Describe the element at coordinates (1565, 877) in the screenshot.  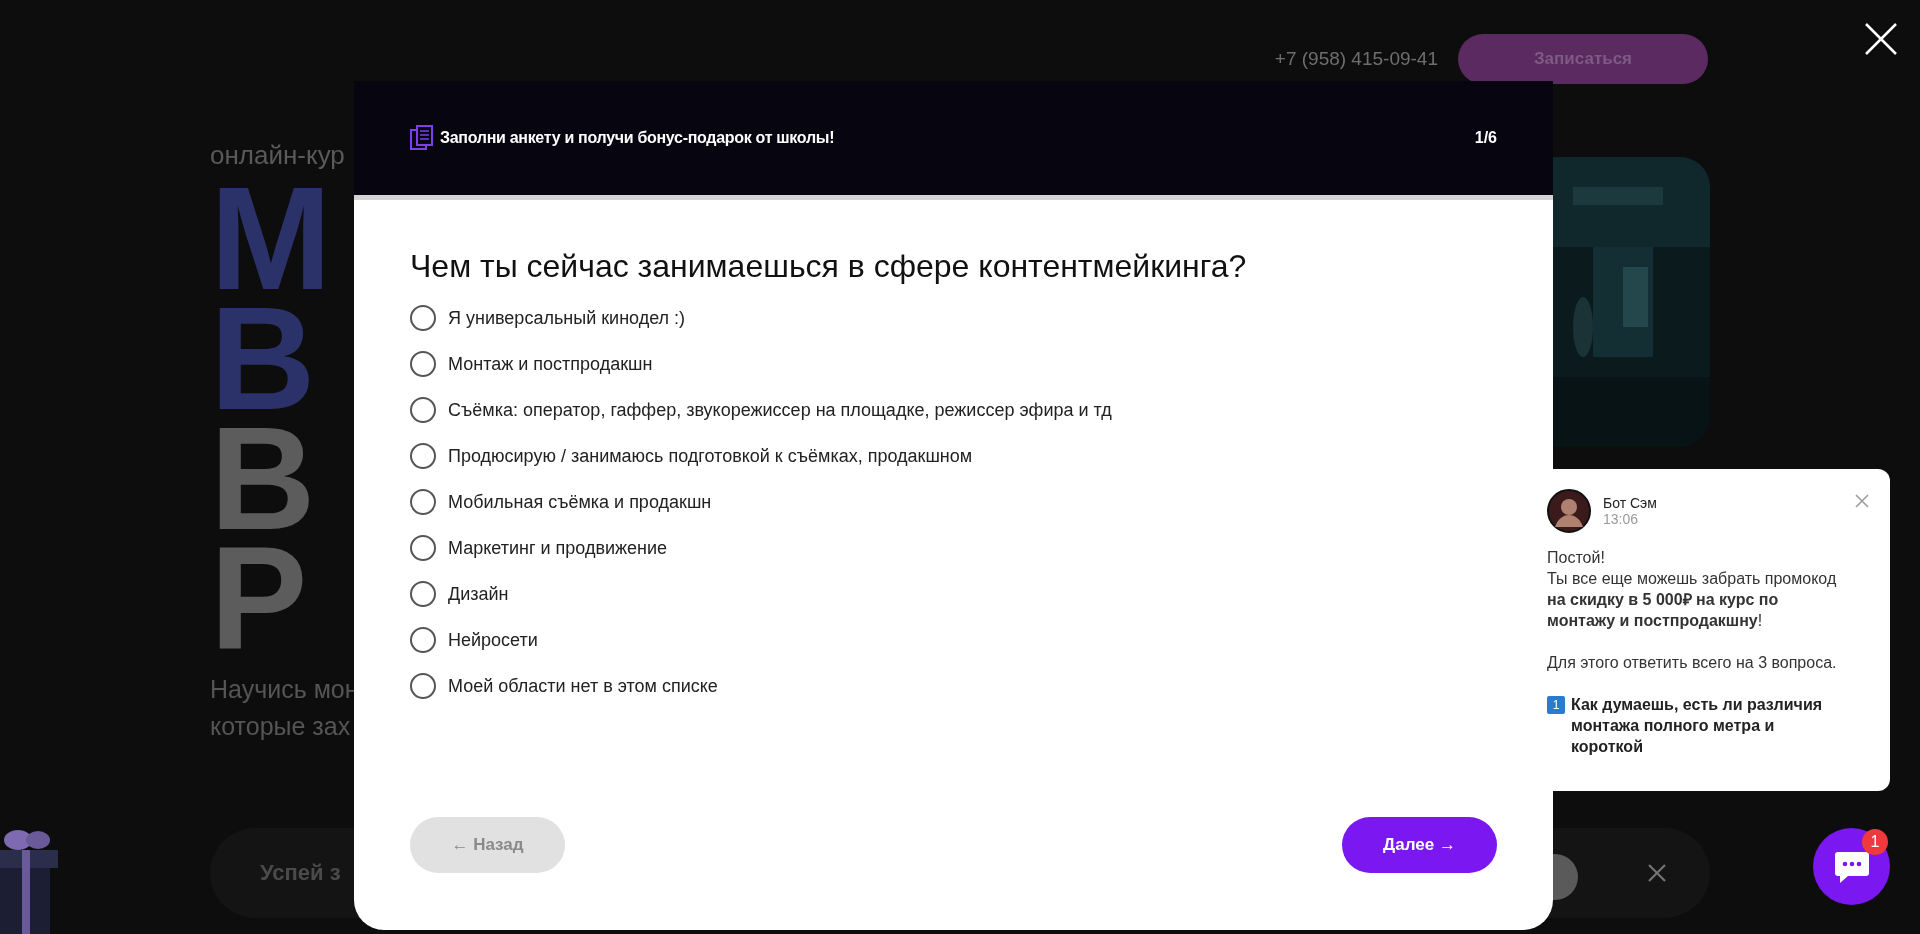
I see `promo-action-button` at that location.